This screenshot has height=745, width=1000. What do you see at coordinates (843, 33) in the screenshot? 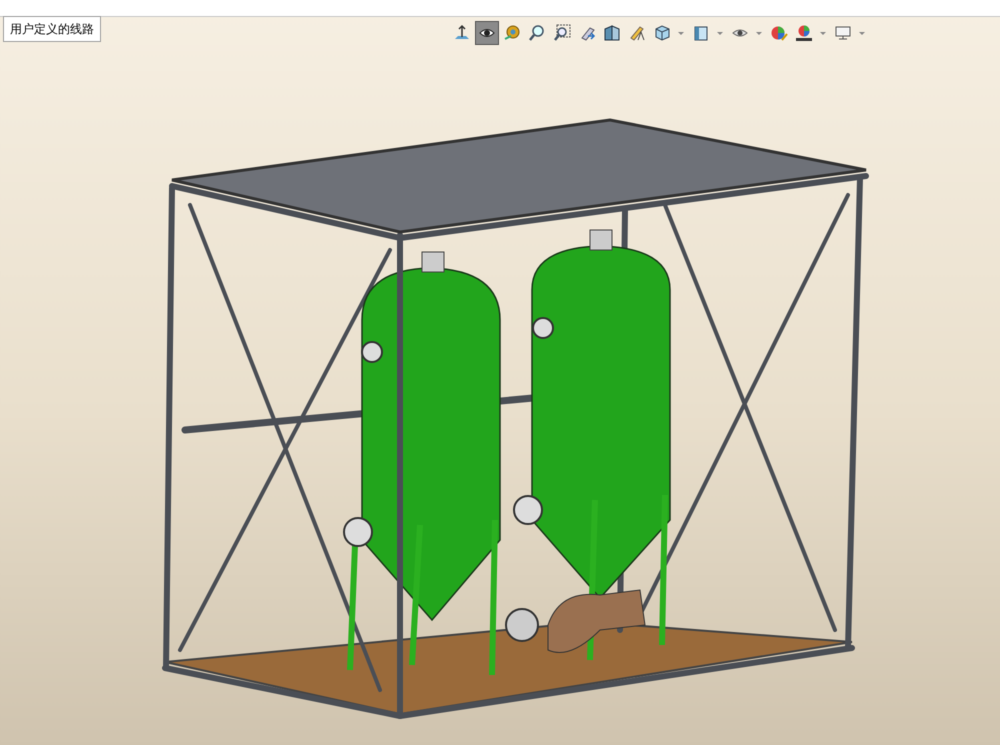
I see `monitor-icon` at bounding box center [843, 33].